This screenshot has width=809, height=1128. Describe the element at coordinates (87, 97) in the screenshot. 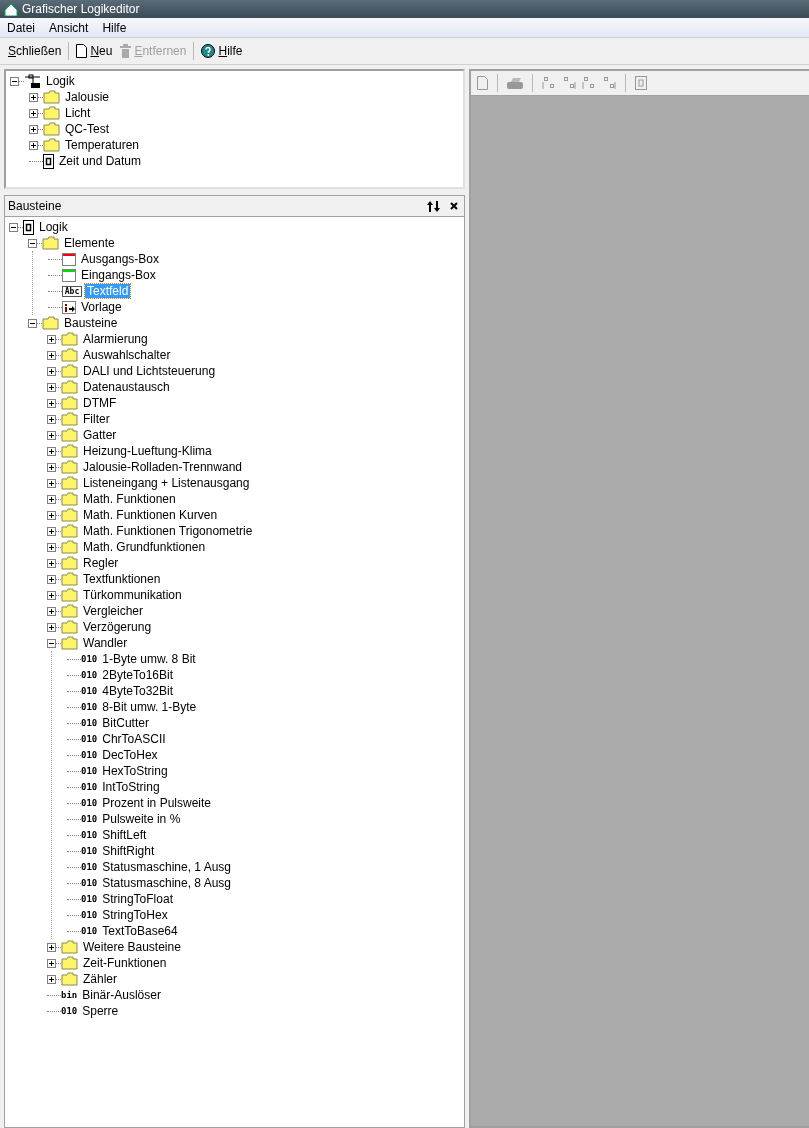

I see `tree-item: Jalousie` at that location.